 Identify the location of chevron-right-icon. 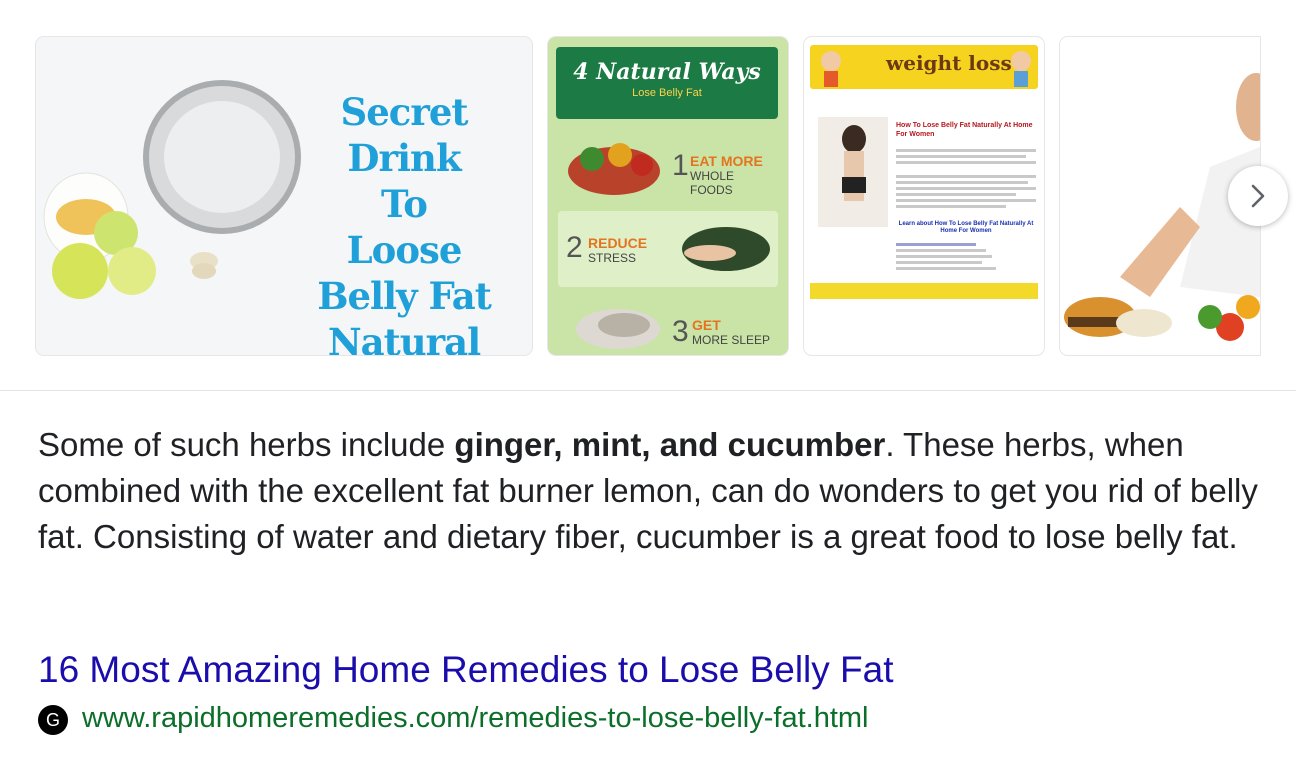
(1258, 196).